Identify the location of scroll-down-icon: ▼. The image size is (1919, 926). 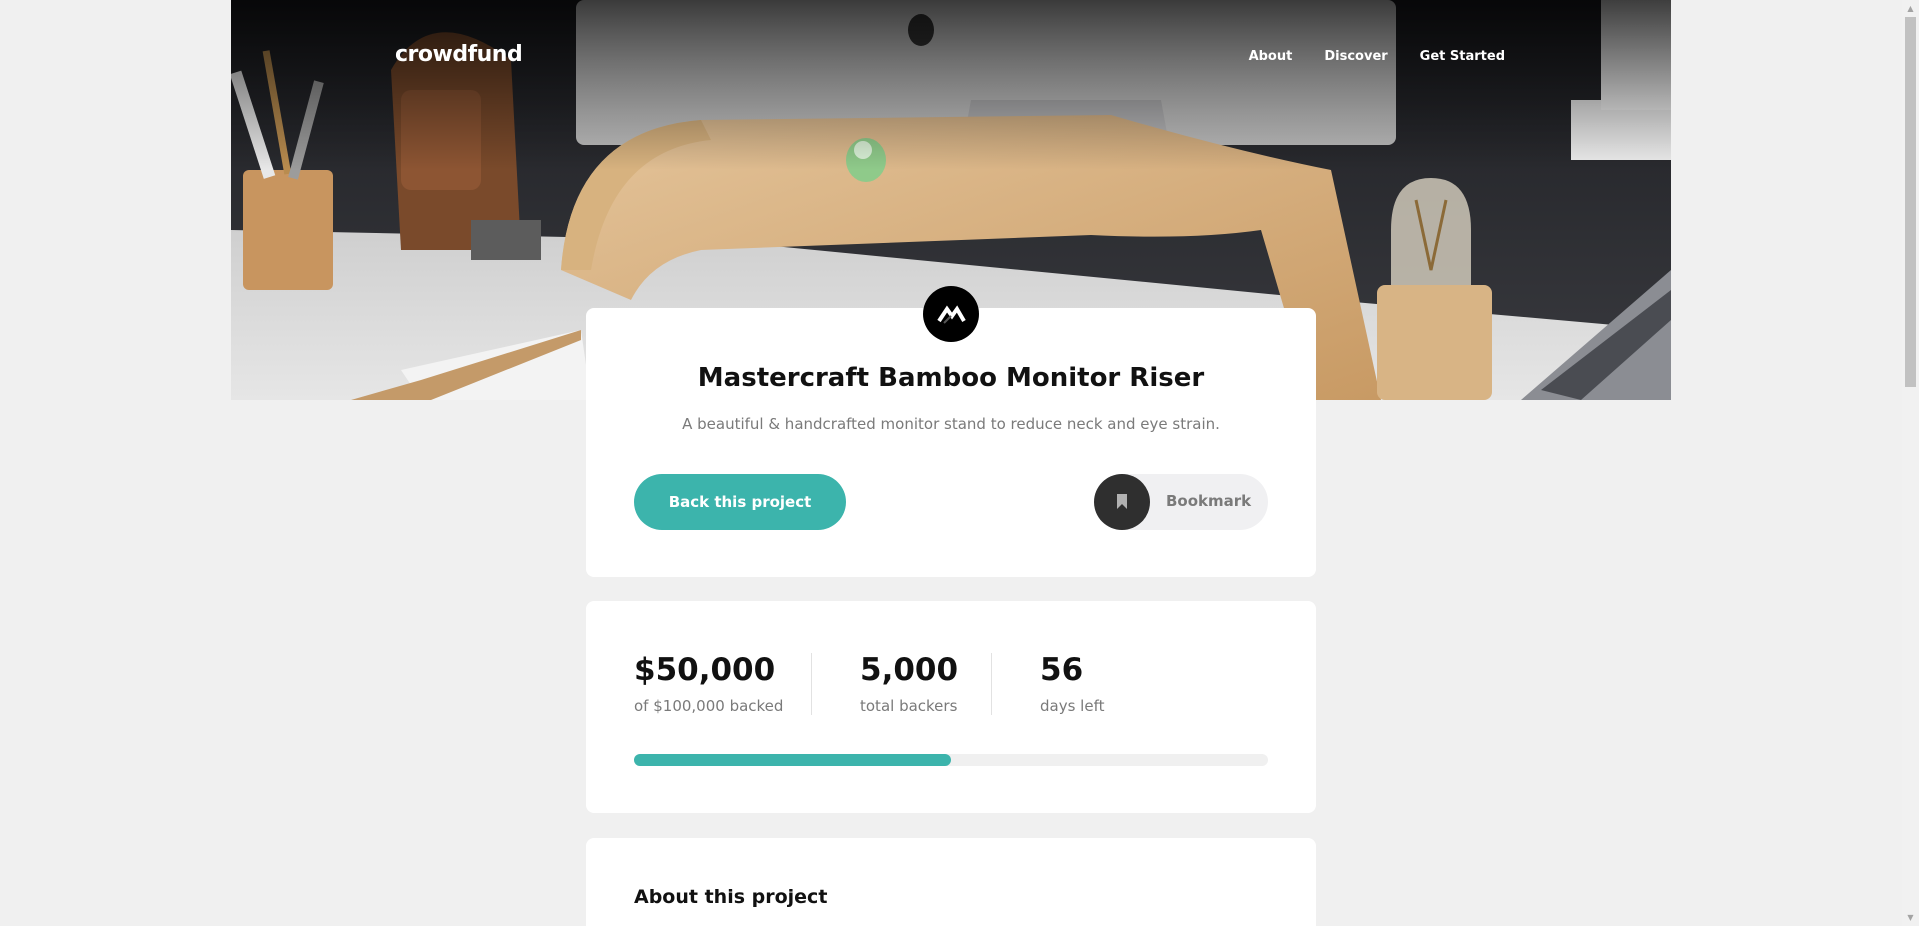
(1910, 917).